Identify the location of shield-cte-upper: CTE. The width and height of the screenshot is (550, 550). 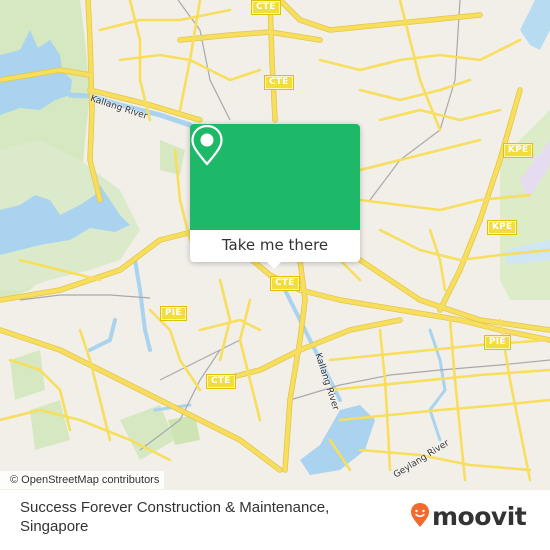
(279, 82).